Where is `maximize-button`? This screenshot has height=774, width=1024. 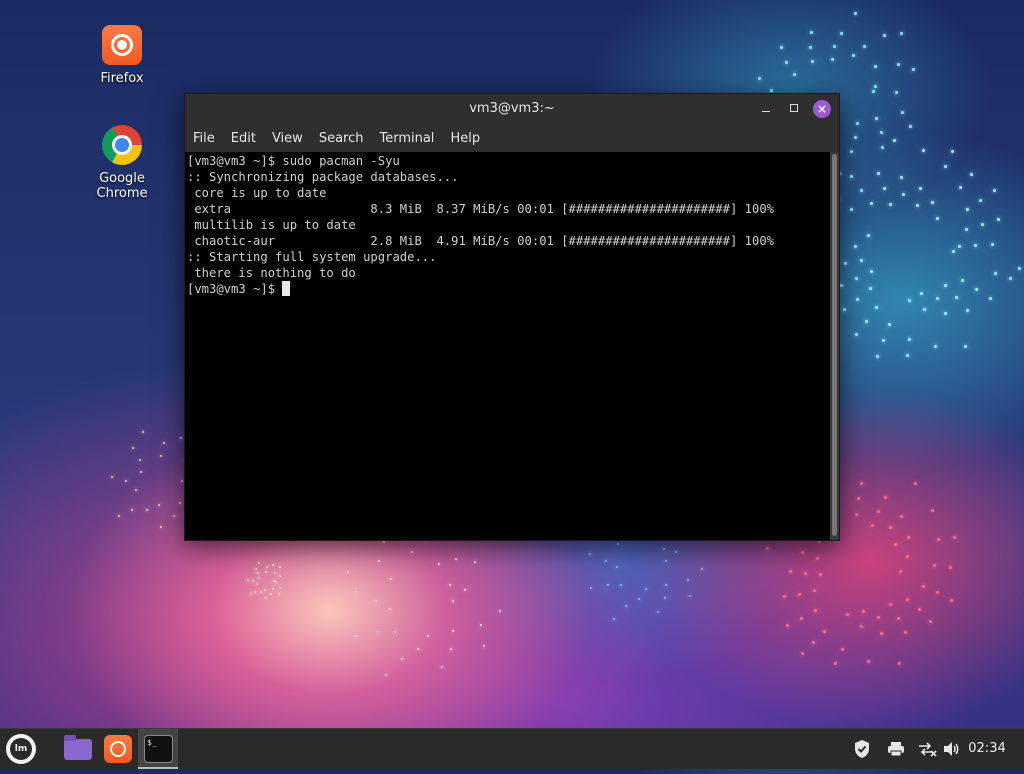 maximize-button is located at coordinates (794, 109).